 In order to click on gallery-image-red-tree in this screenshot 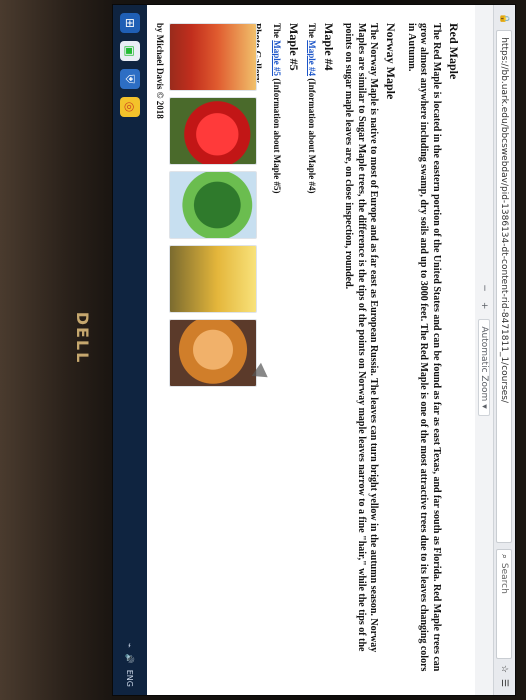, I will do `click(213, 131)`.